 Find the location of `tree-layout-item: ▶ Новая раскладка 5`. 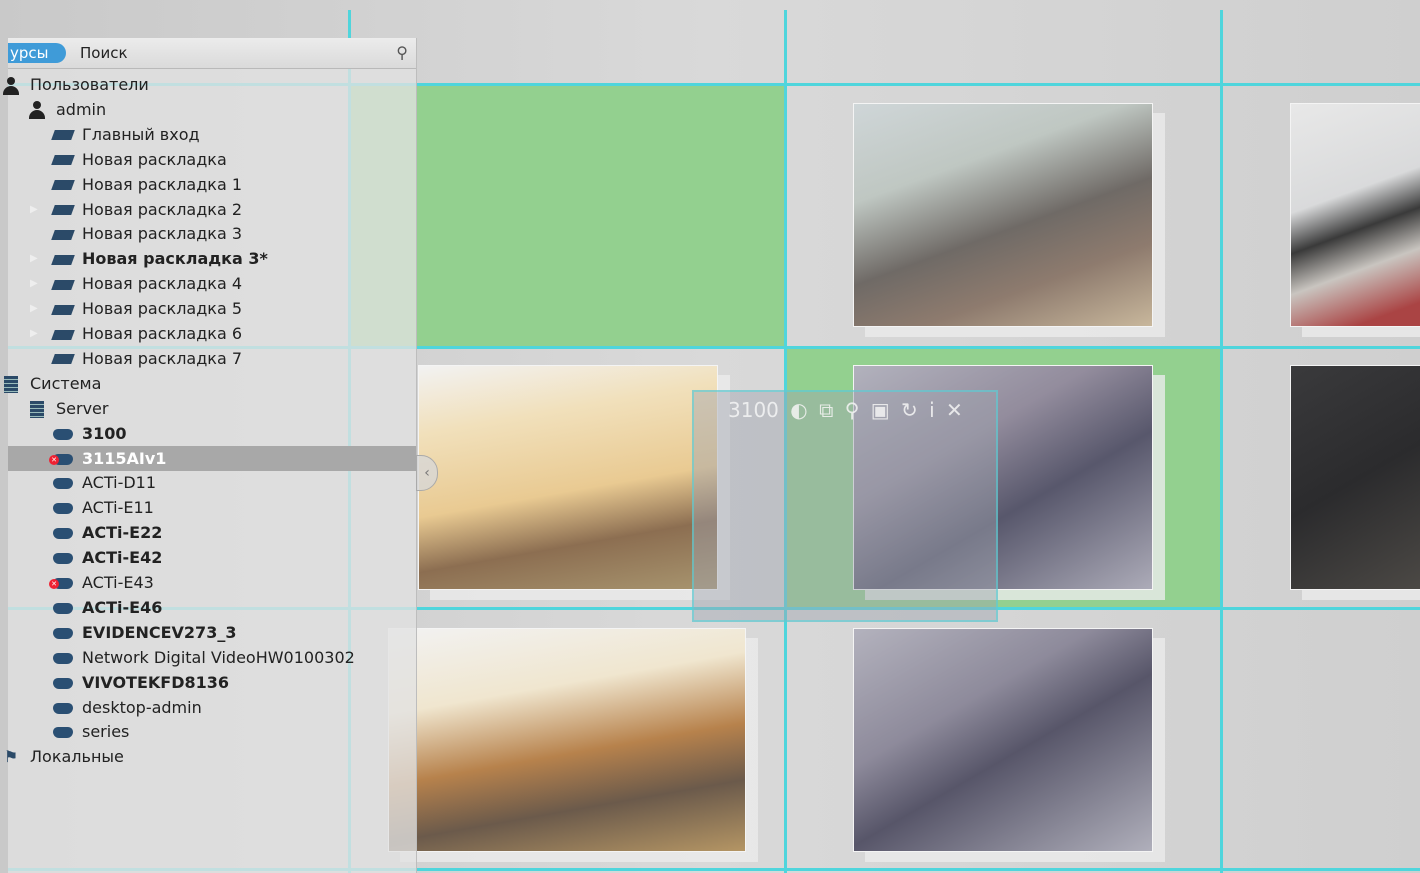

tree-layout-item: ▶ Новая раскладка 5 is located at coordinates (212, 308).